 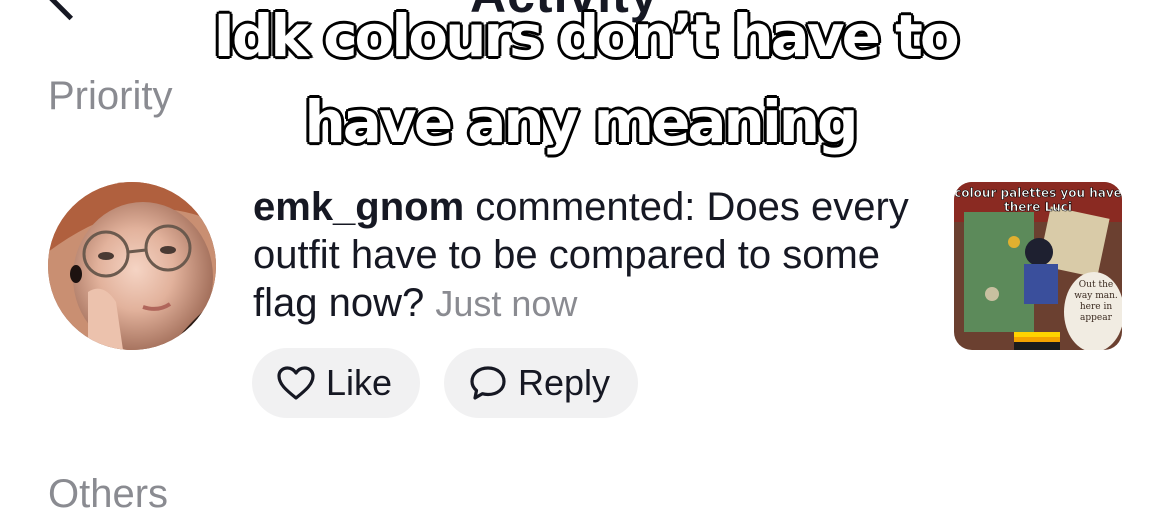 What do you see at coordinates (488, 383) in the screenshot?
I see `speech-bubble-icon` at bounding box center [488, 383].